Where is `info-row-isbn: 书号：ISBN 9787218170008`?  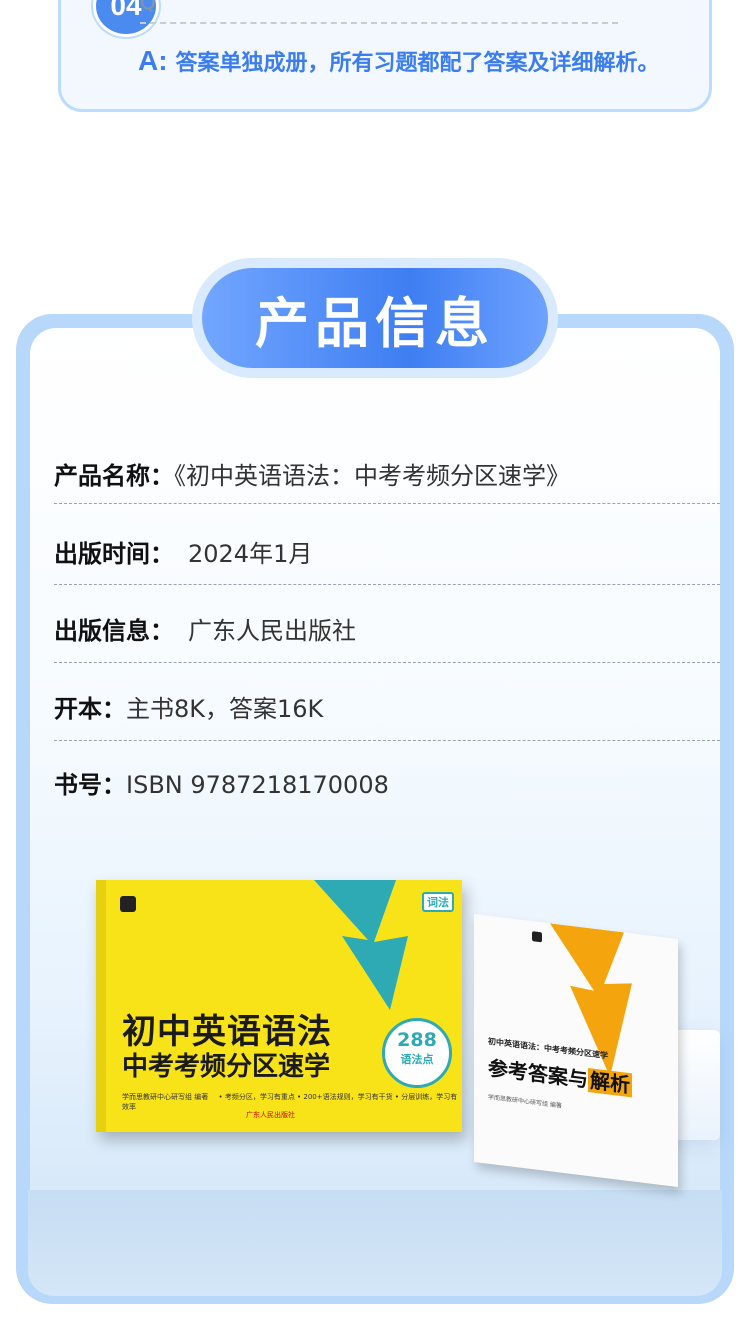 info-row-isbn: 书号：ISBN 9787218170008 is located at coordinates (387, 782).